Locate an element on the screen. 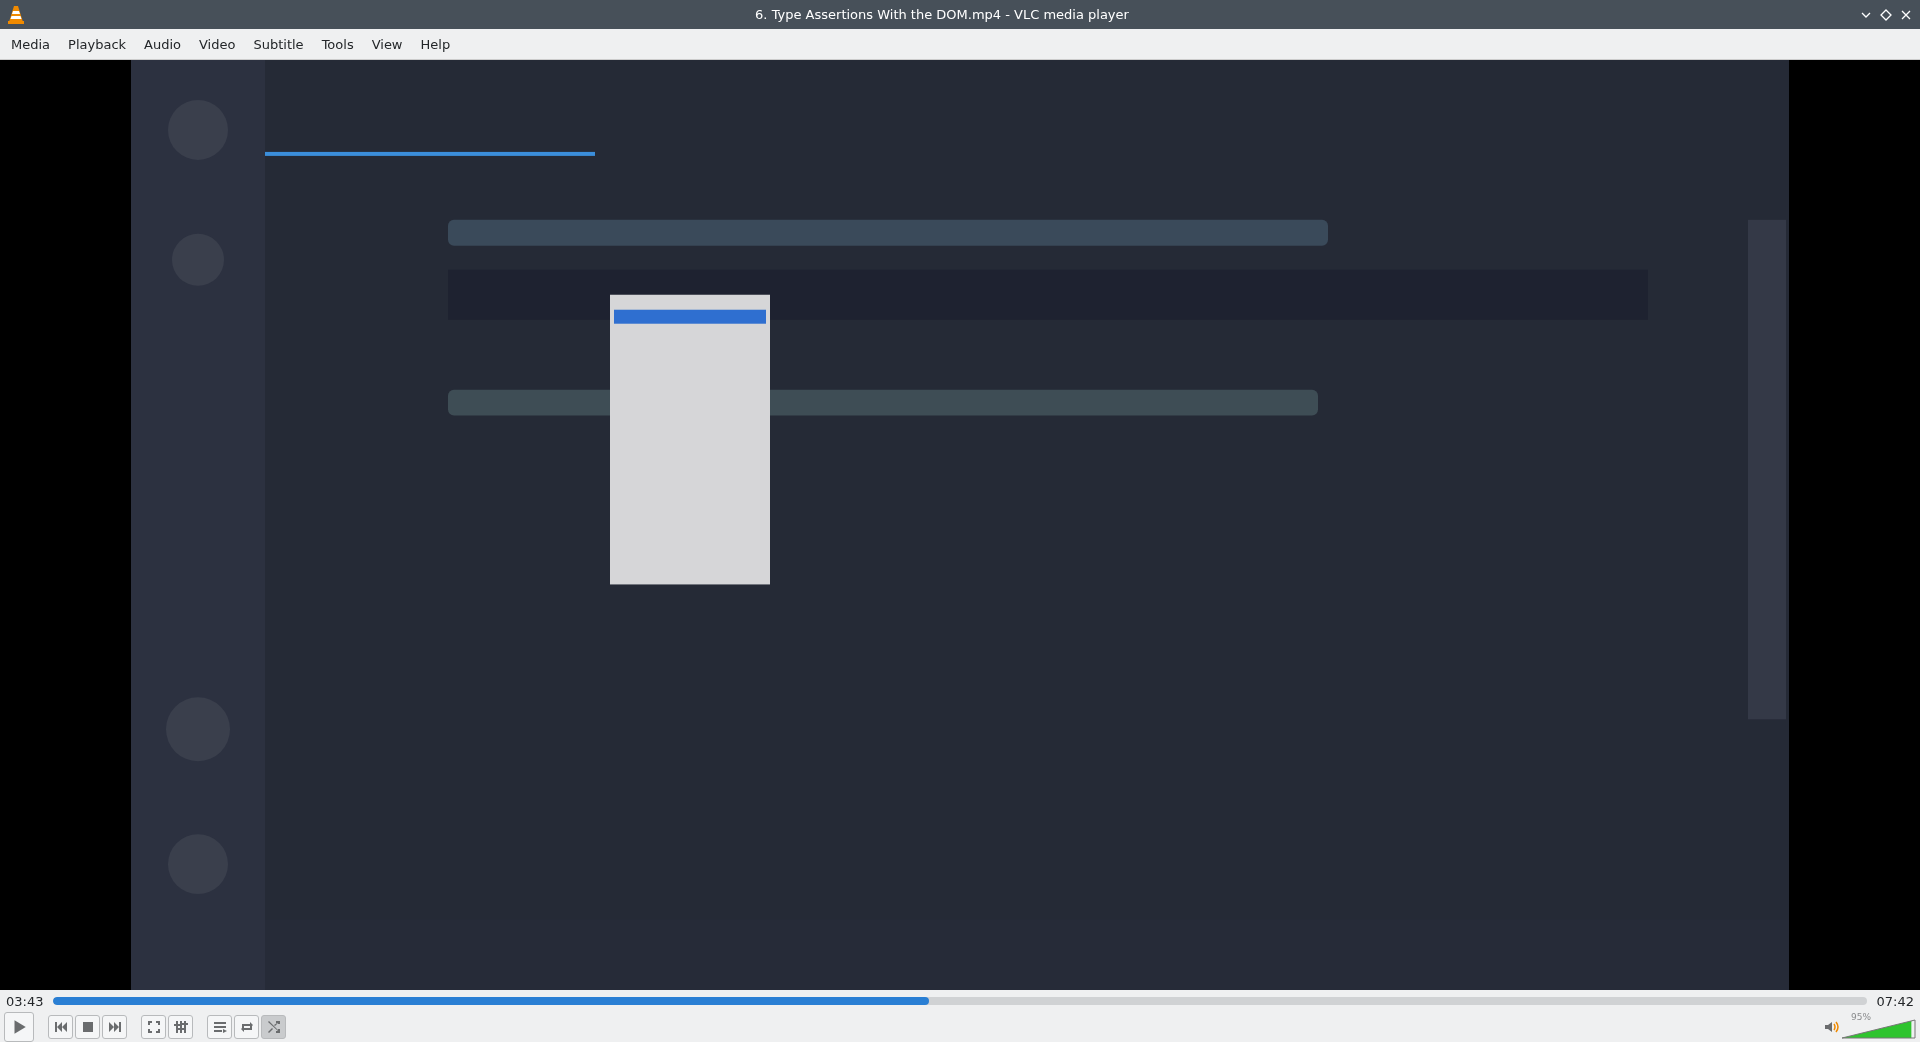 The height and width of the screenshot is (1042, 1920). seek-bar is located at coordinates (960, 1001).